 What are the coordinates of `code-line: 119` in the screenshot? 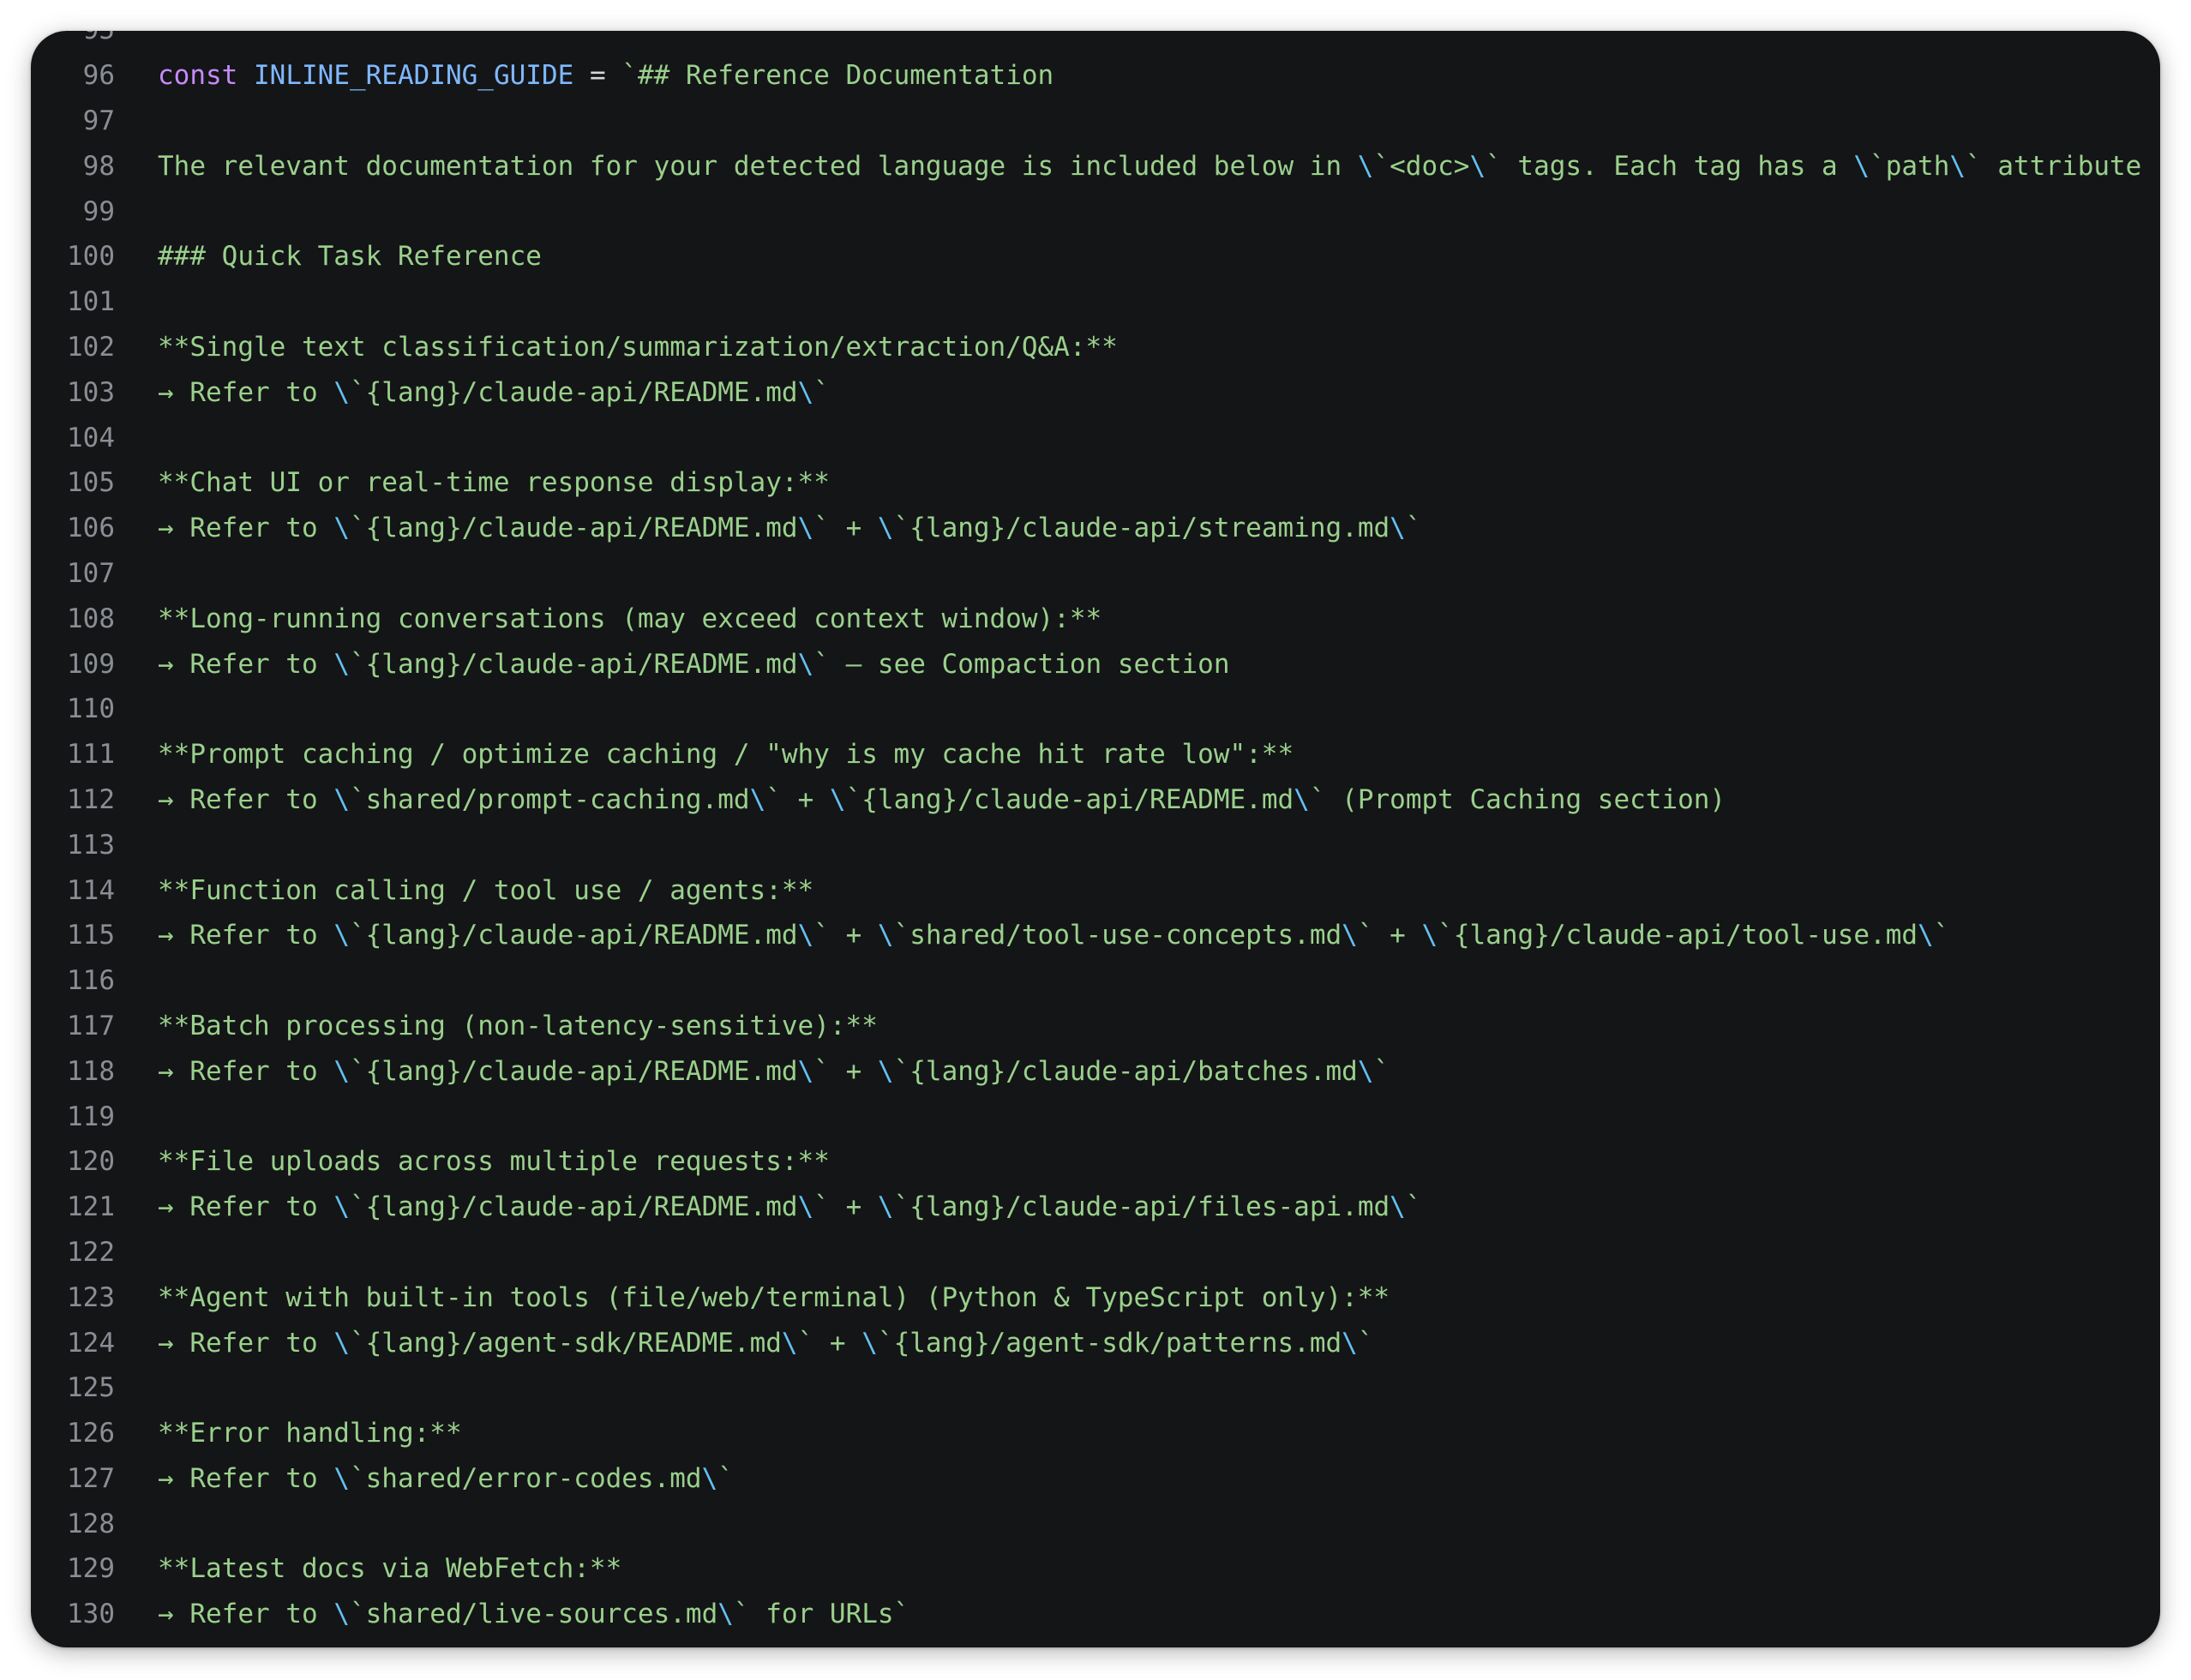 It's located at (1095, 1116).